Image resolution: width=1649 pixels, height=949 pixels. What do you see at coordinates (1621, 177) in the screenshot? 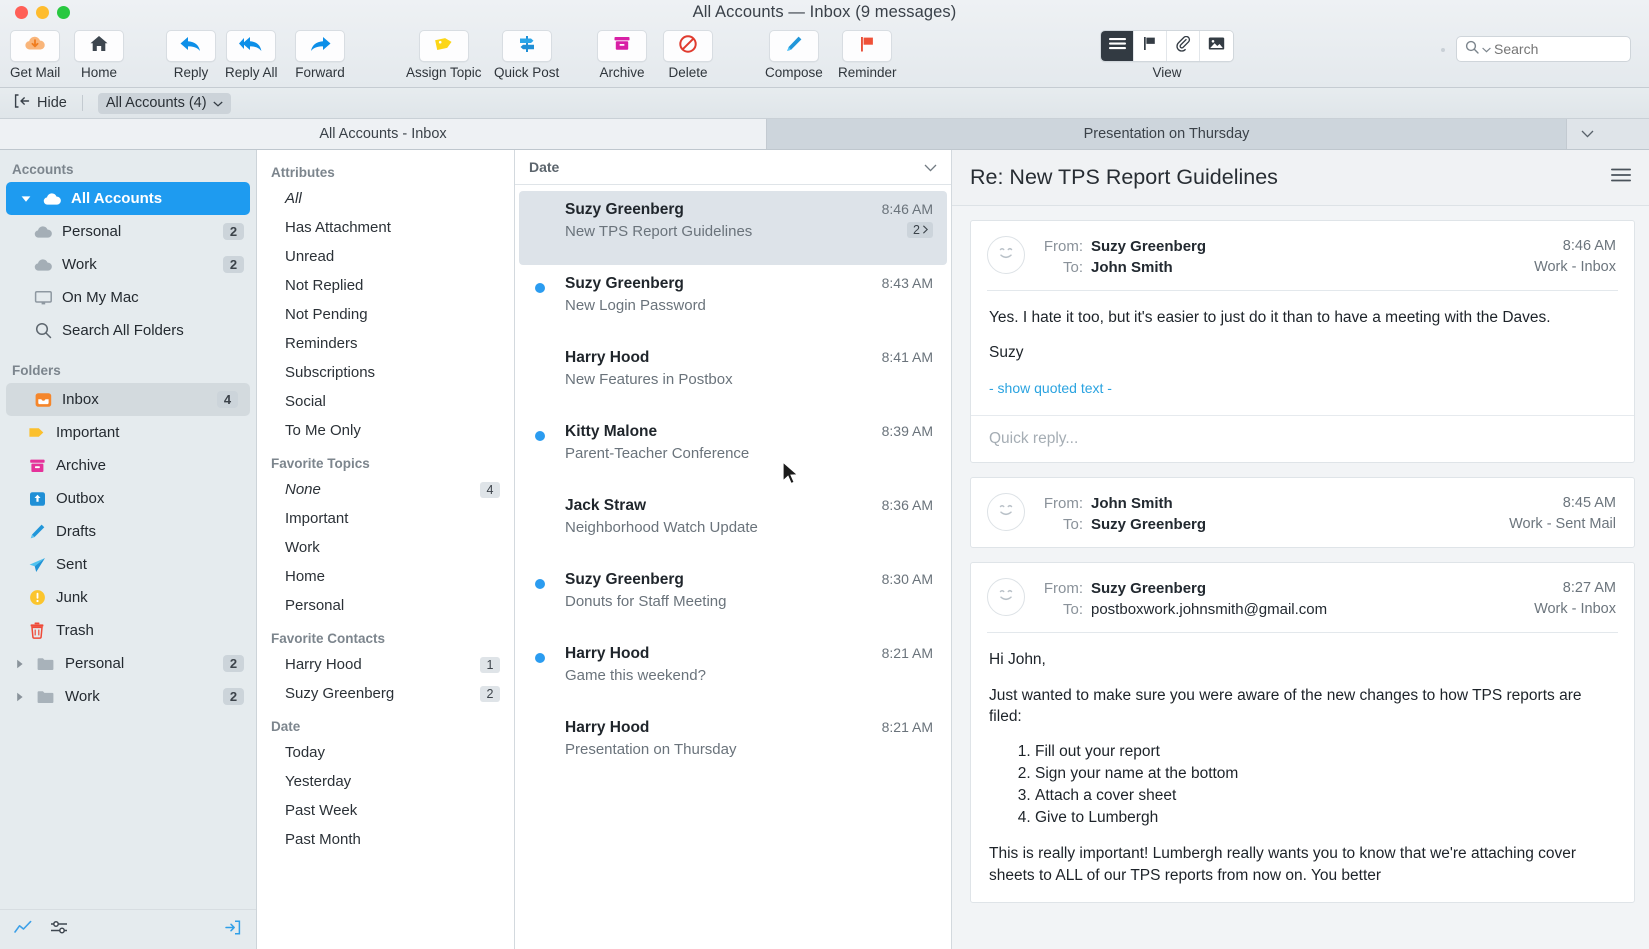
I see `hamburger-menu-icon` at bounding box center [1621, 177].